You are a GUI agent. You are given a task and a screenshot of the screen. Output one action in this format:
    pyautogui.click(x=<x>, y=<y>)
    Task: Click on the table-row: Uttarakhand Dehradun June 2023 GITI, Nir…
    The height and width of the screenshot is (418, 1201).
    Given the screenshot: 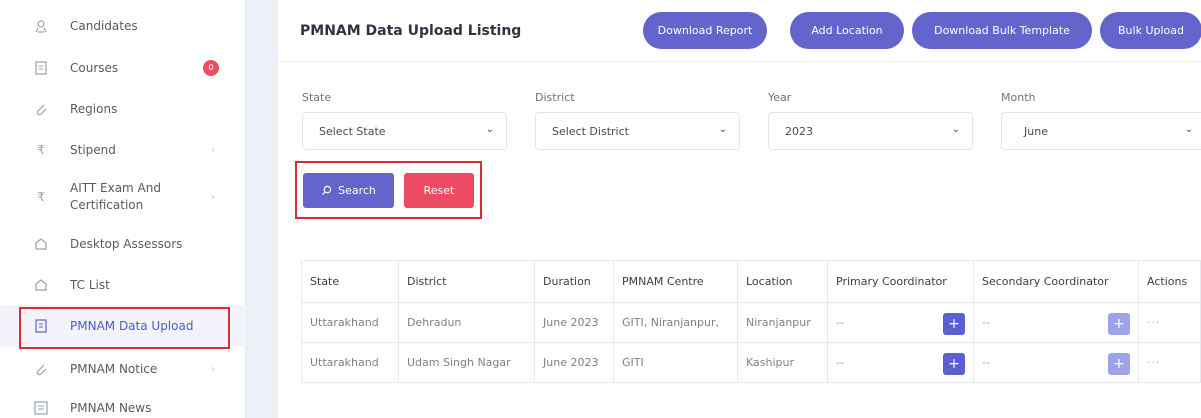 What is the action you would take?
    pyautogui.click(x=751, y=322)
    